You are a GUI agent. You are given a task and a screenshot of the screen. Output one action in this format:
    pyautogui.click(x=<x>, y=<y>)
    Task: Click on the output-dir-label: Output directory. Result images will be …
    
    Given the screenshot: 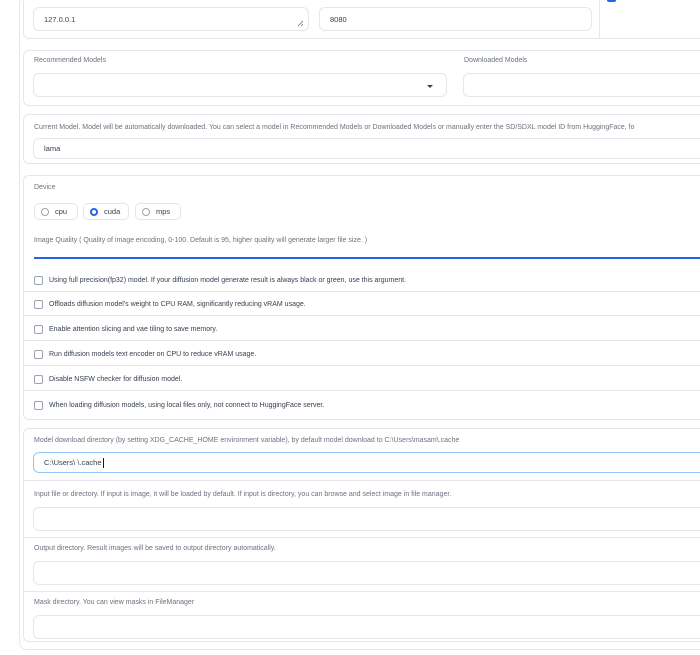 What is the action you would take?
    pyautogui.click(x=155, y=548)
    